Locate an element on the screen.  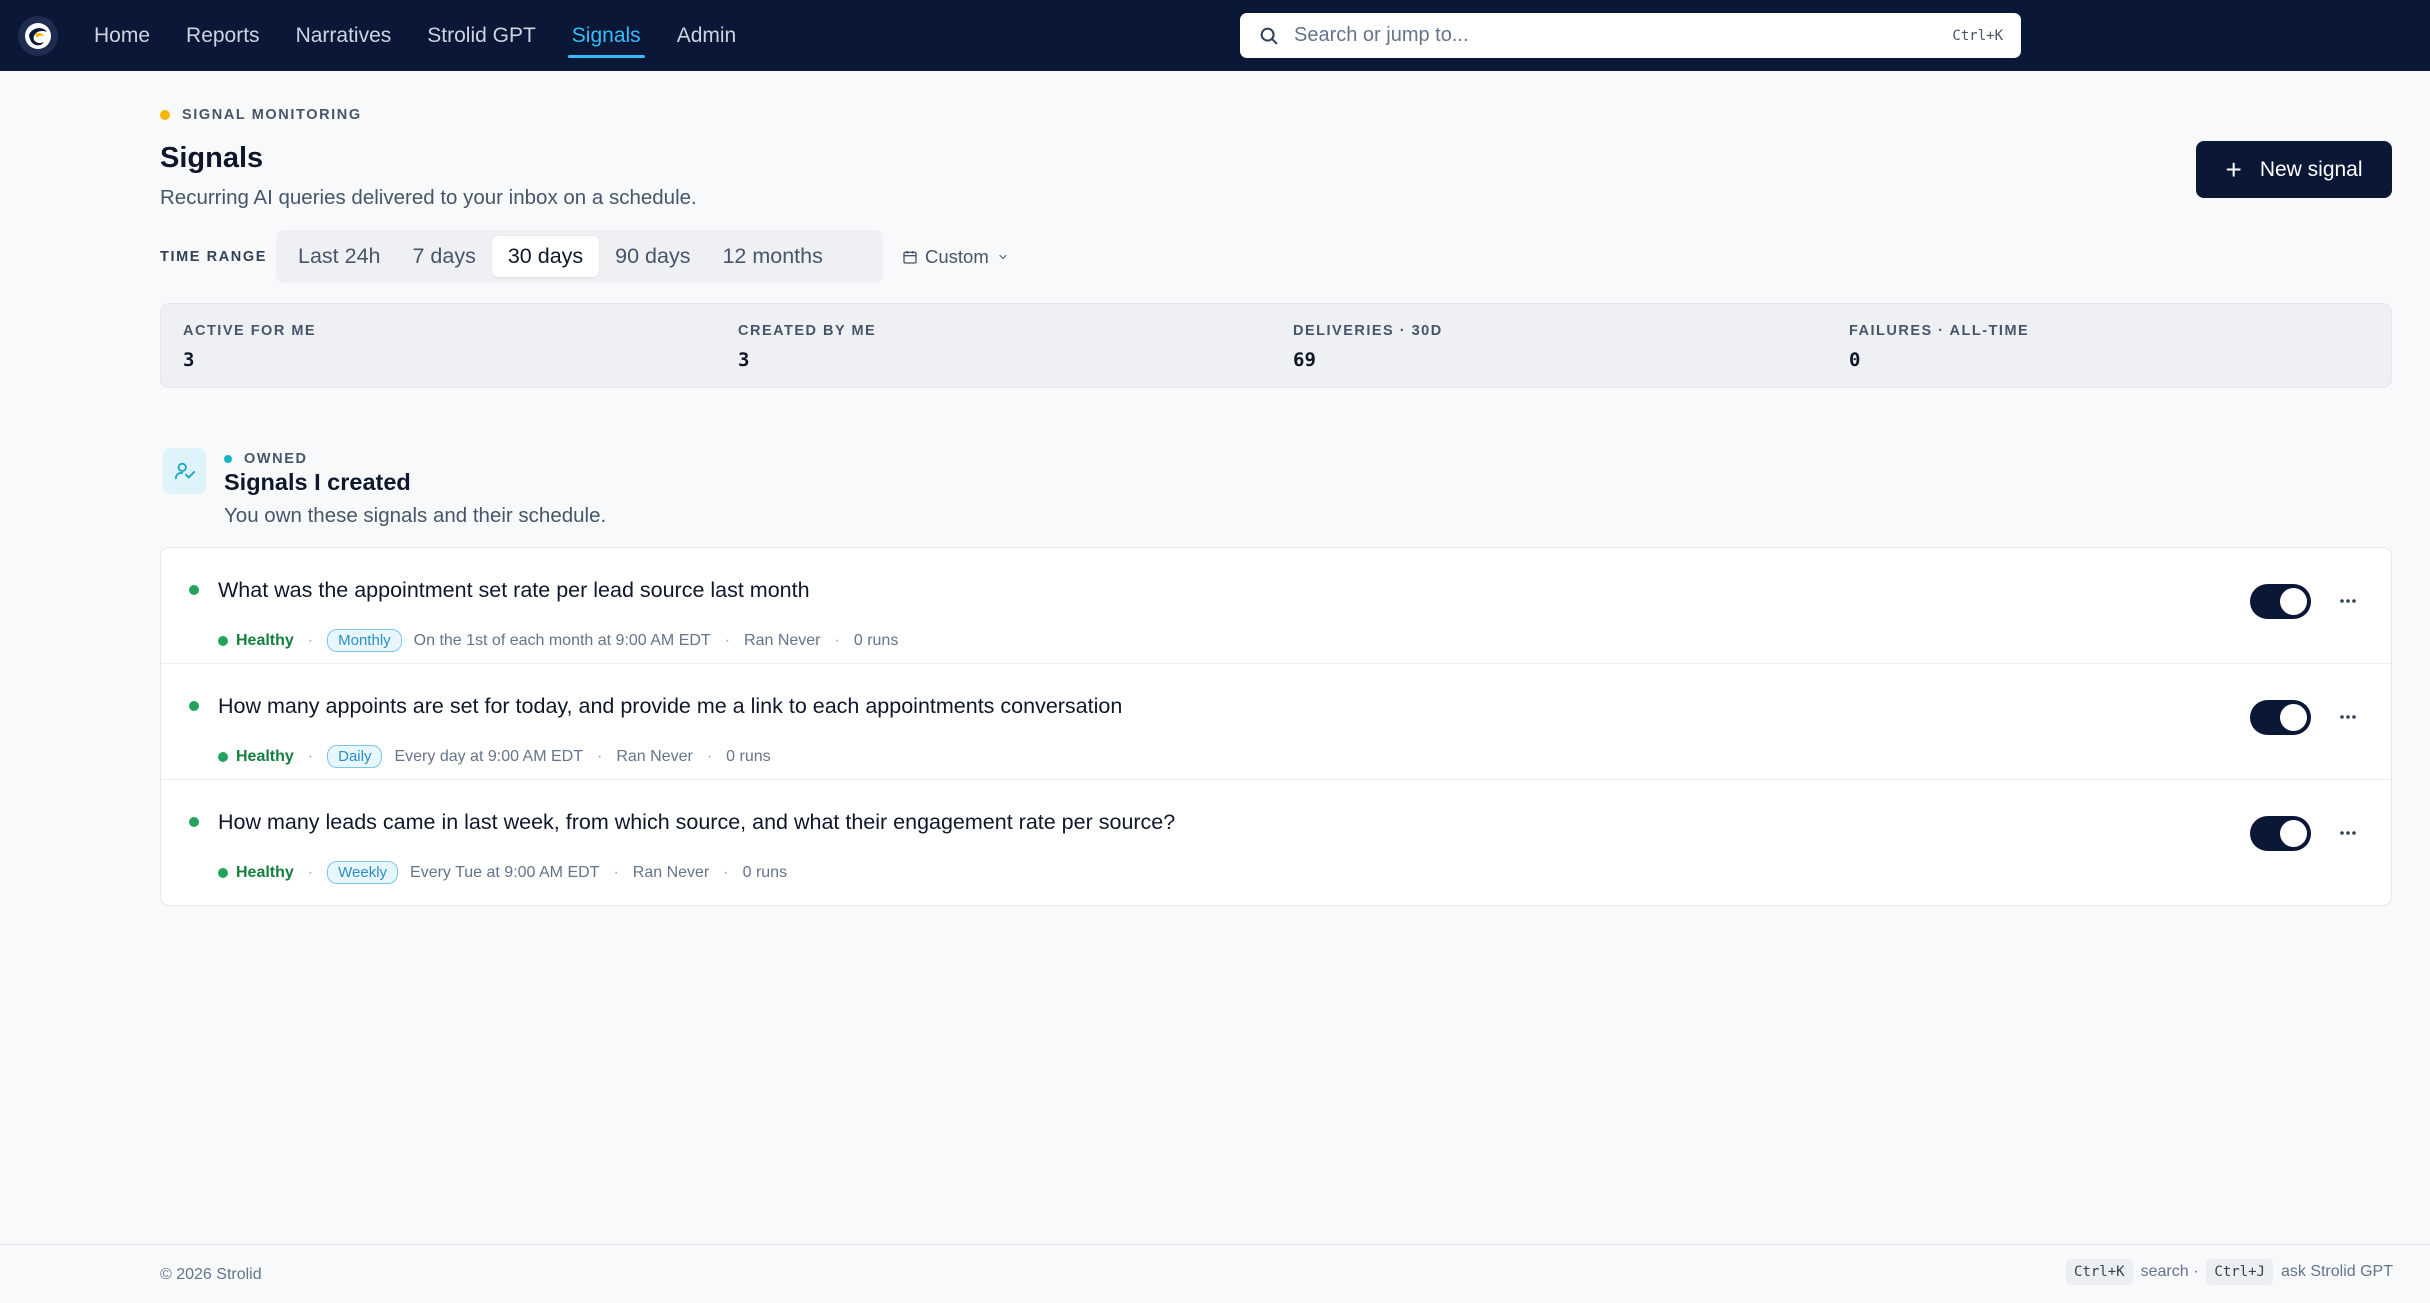
new-signal-button: + New signal is located at coordinates (2294, 169).